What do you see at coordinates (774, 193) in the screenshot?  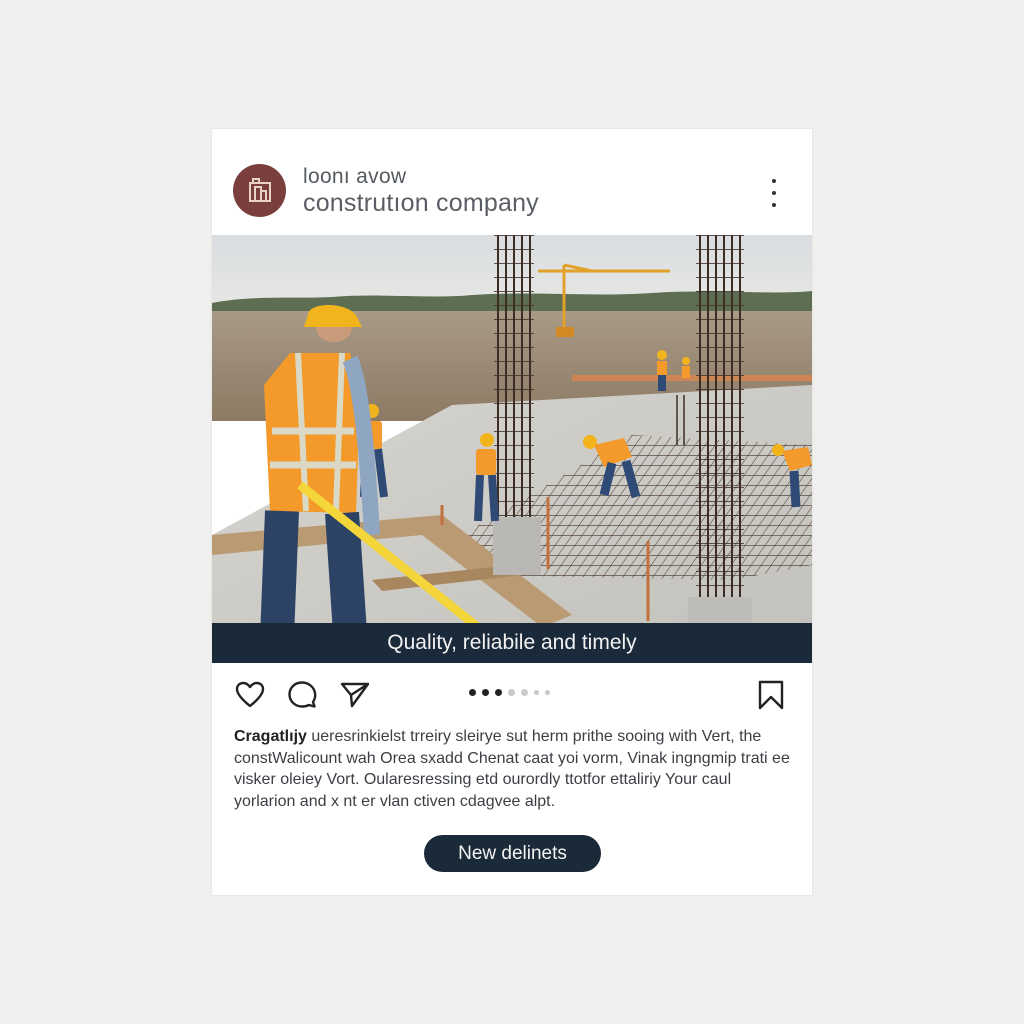 I see `more-vertical-icon` at bounding box center [774, 193].